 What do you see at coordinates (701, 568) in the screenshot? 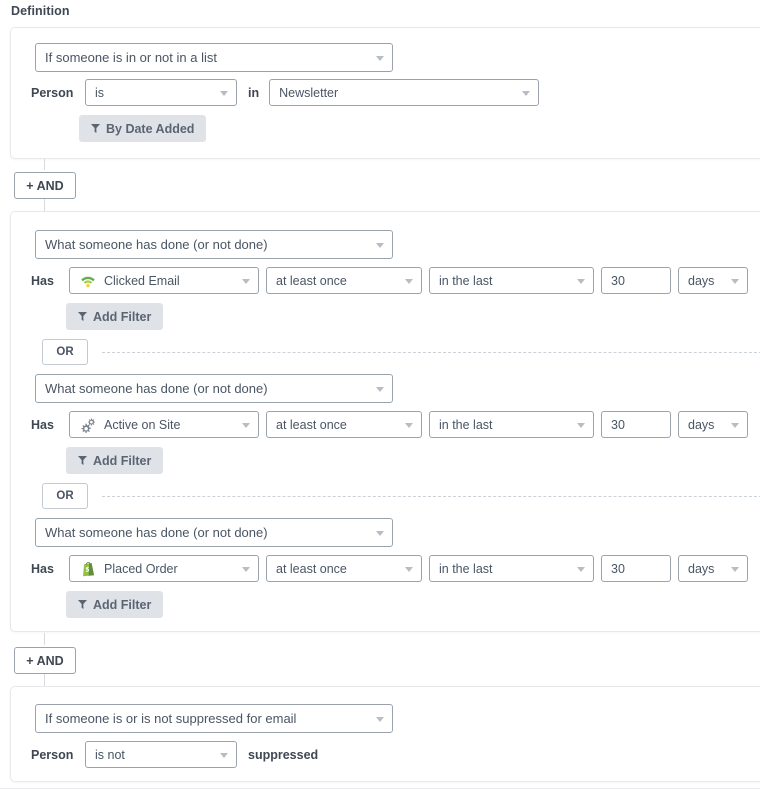
I see `unit-value-3: days` at bounding box center [701, 568].